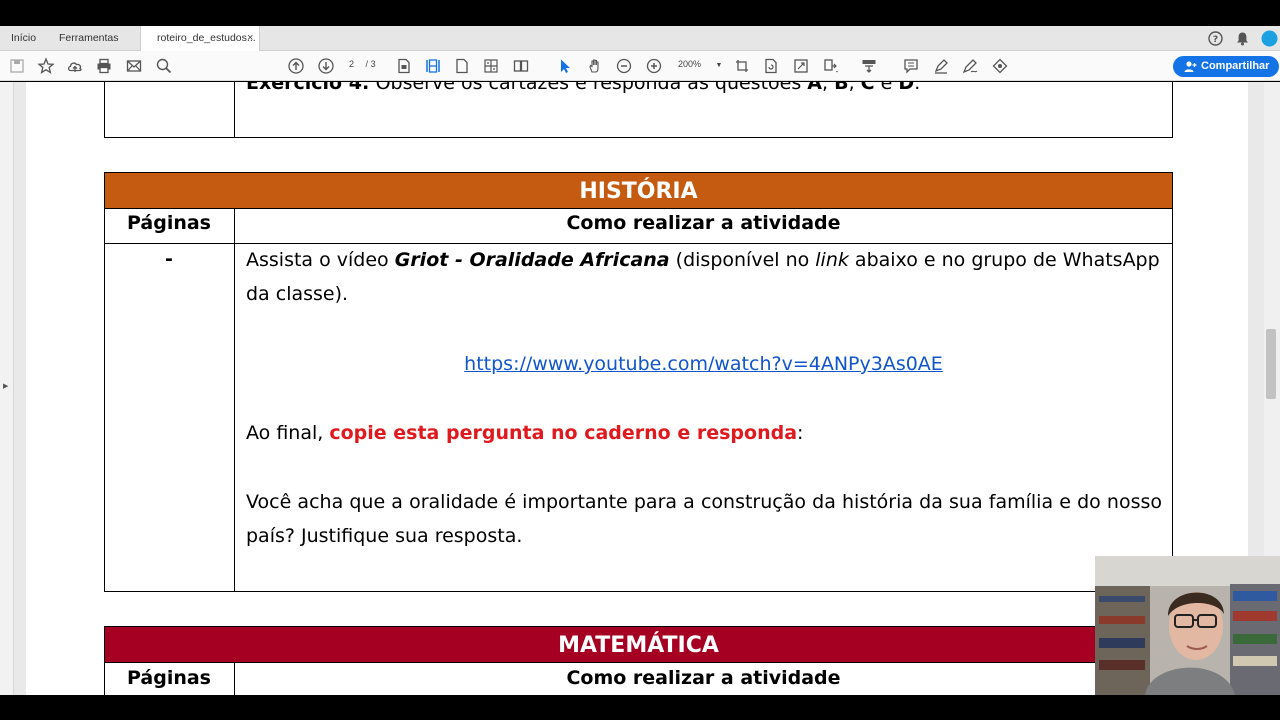  I want to click on email-icon, so click(134, 66).